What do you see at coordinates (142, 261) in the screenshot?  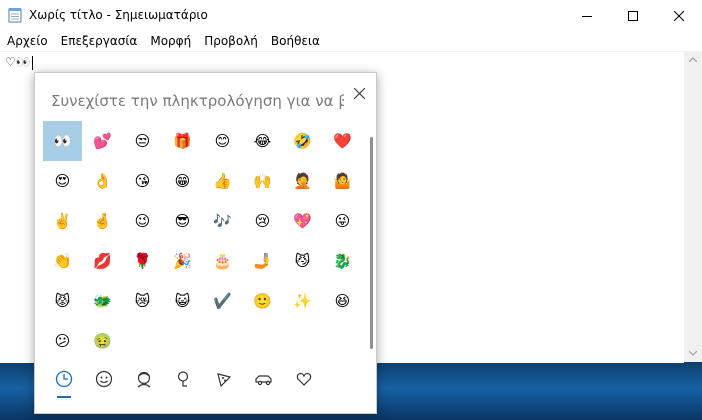 I see `emoji-cell: 🌹` at bounding box center [142, 261].